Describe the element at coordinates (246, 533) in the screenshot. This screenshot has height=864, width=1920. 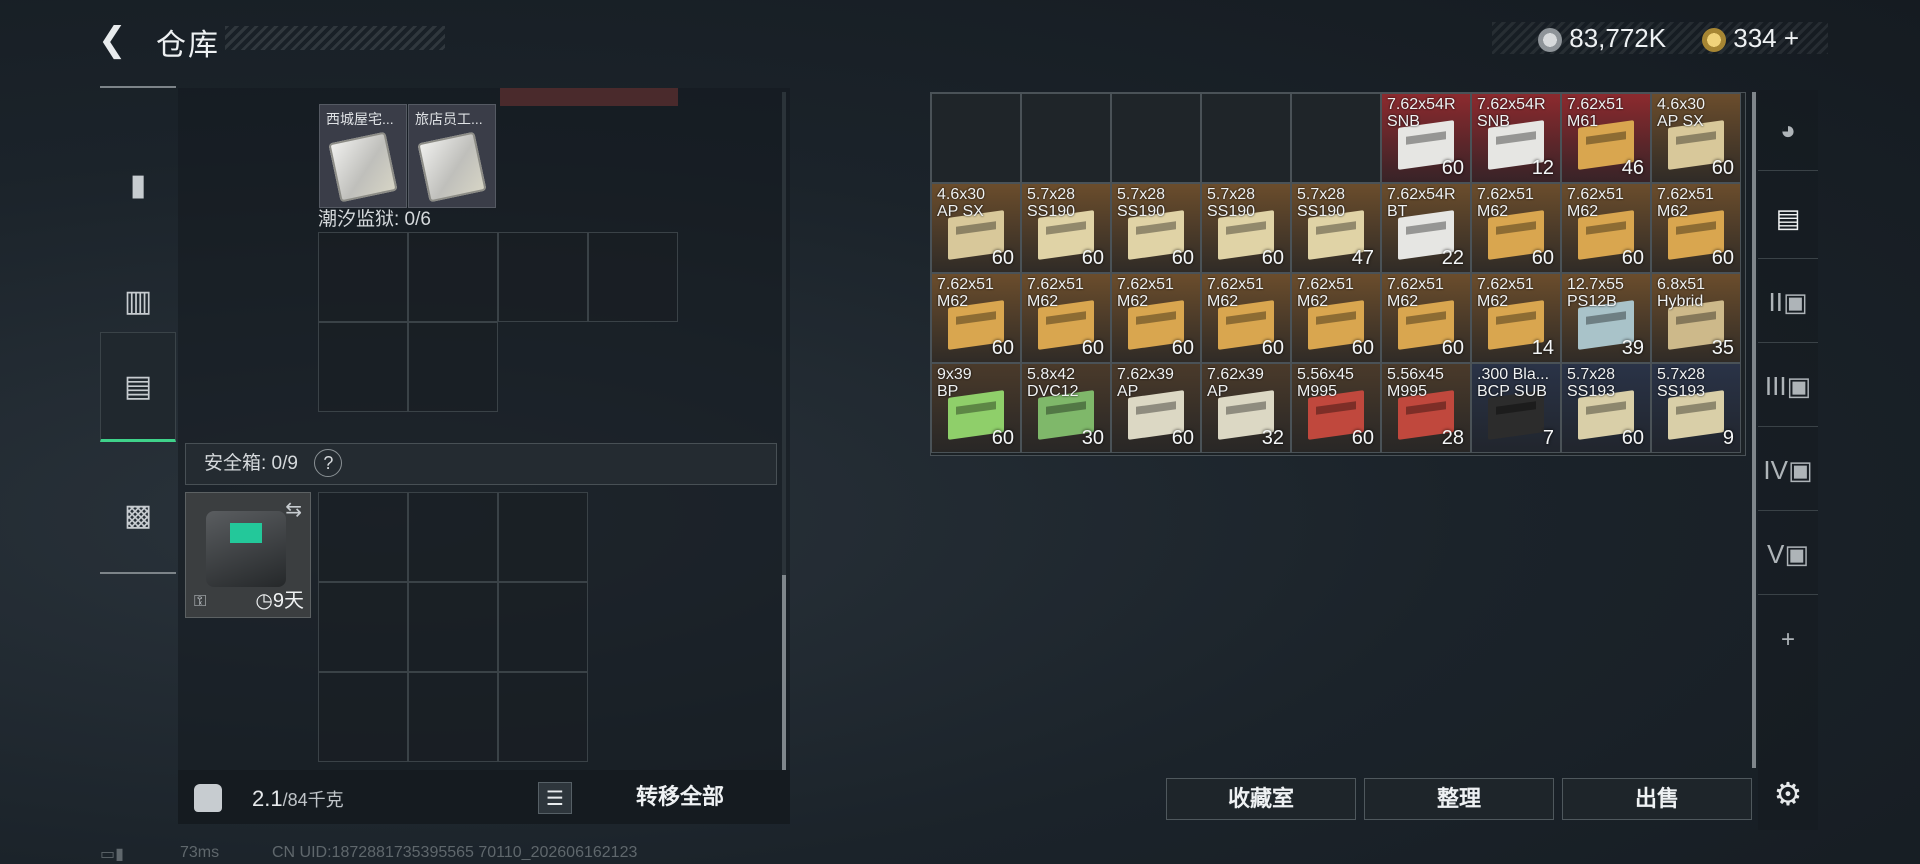
I see `safe-case-light` at that location.